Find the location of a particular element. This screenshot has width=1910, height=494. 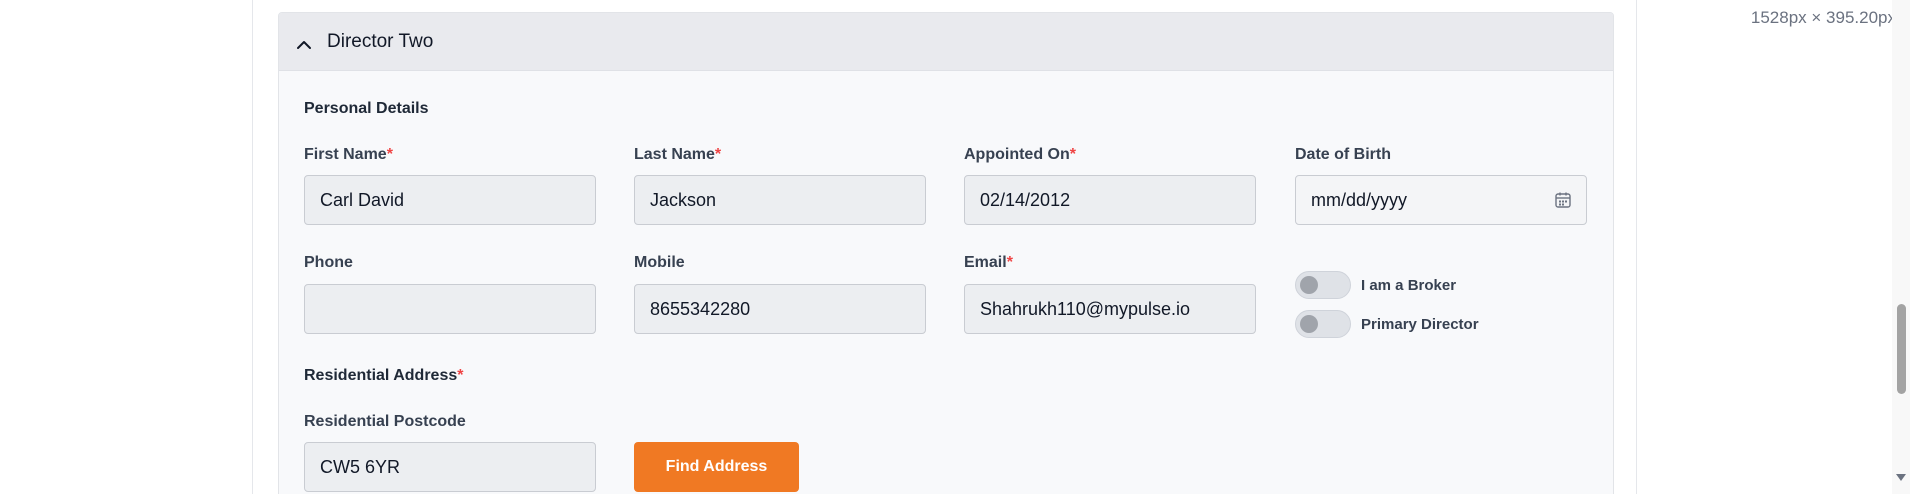

first-name-label: First Name* is located at coordinates (348, 154).